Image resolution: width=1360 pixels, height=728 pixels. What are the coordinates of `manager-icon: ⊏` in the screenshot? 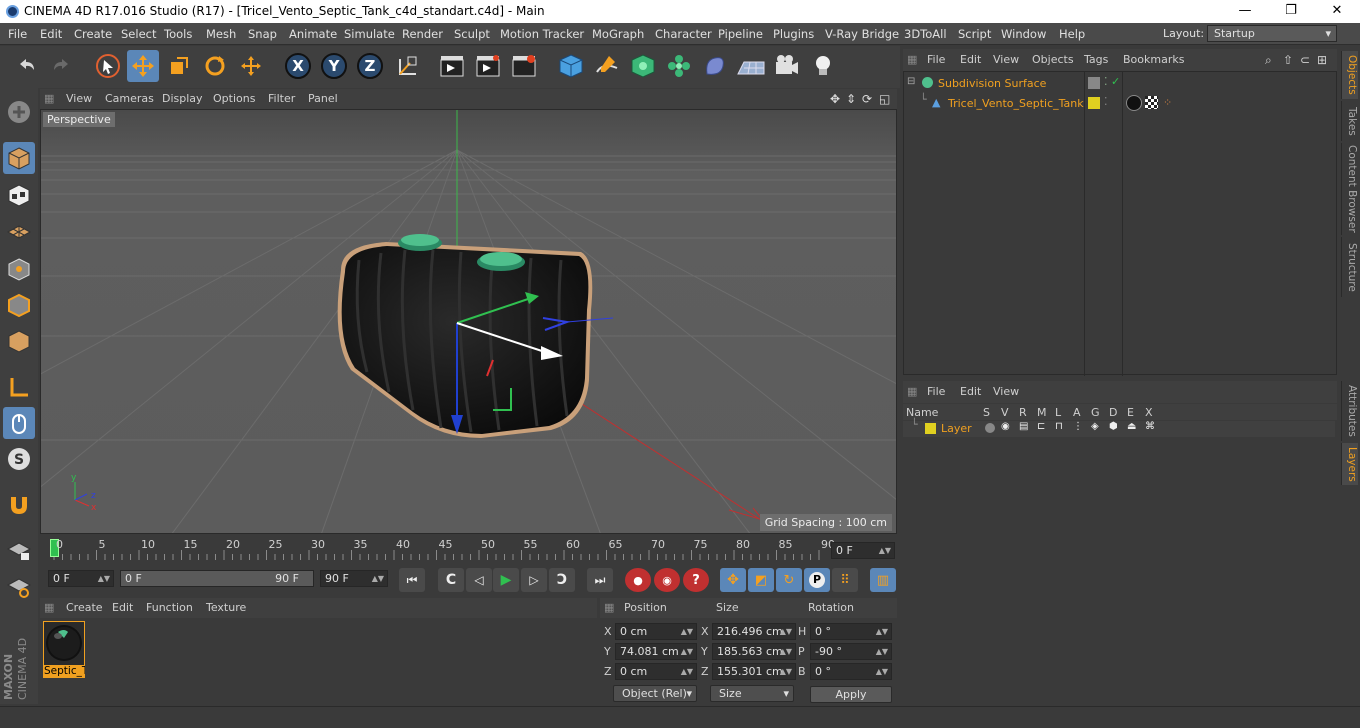 It's located at (1041, 426).